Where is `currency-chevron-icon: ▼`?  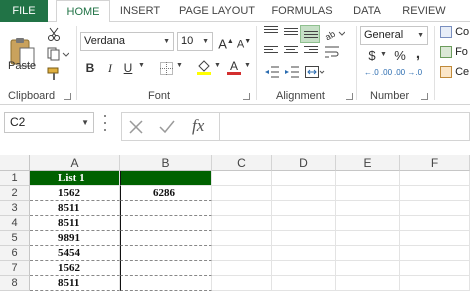 currency-chevron-icon: ▼ is located at coordinates (383, 54).